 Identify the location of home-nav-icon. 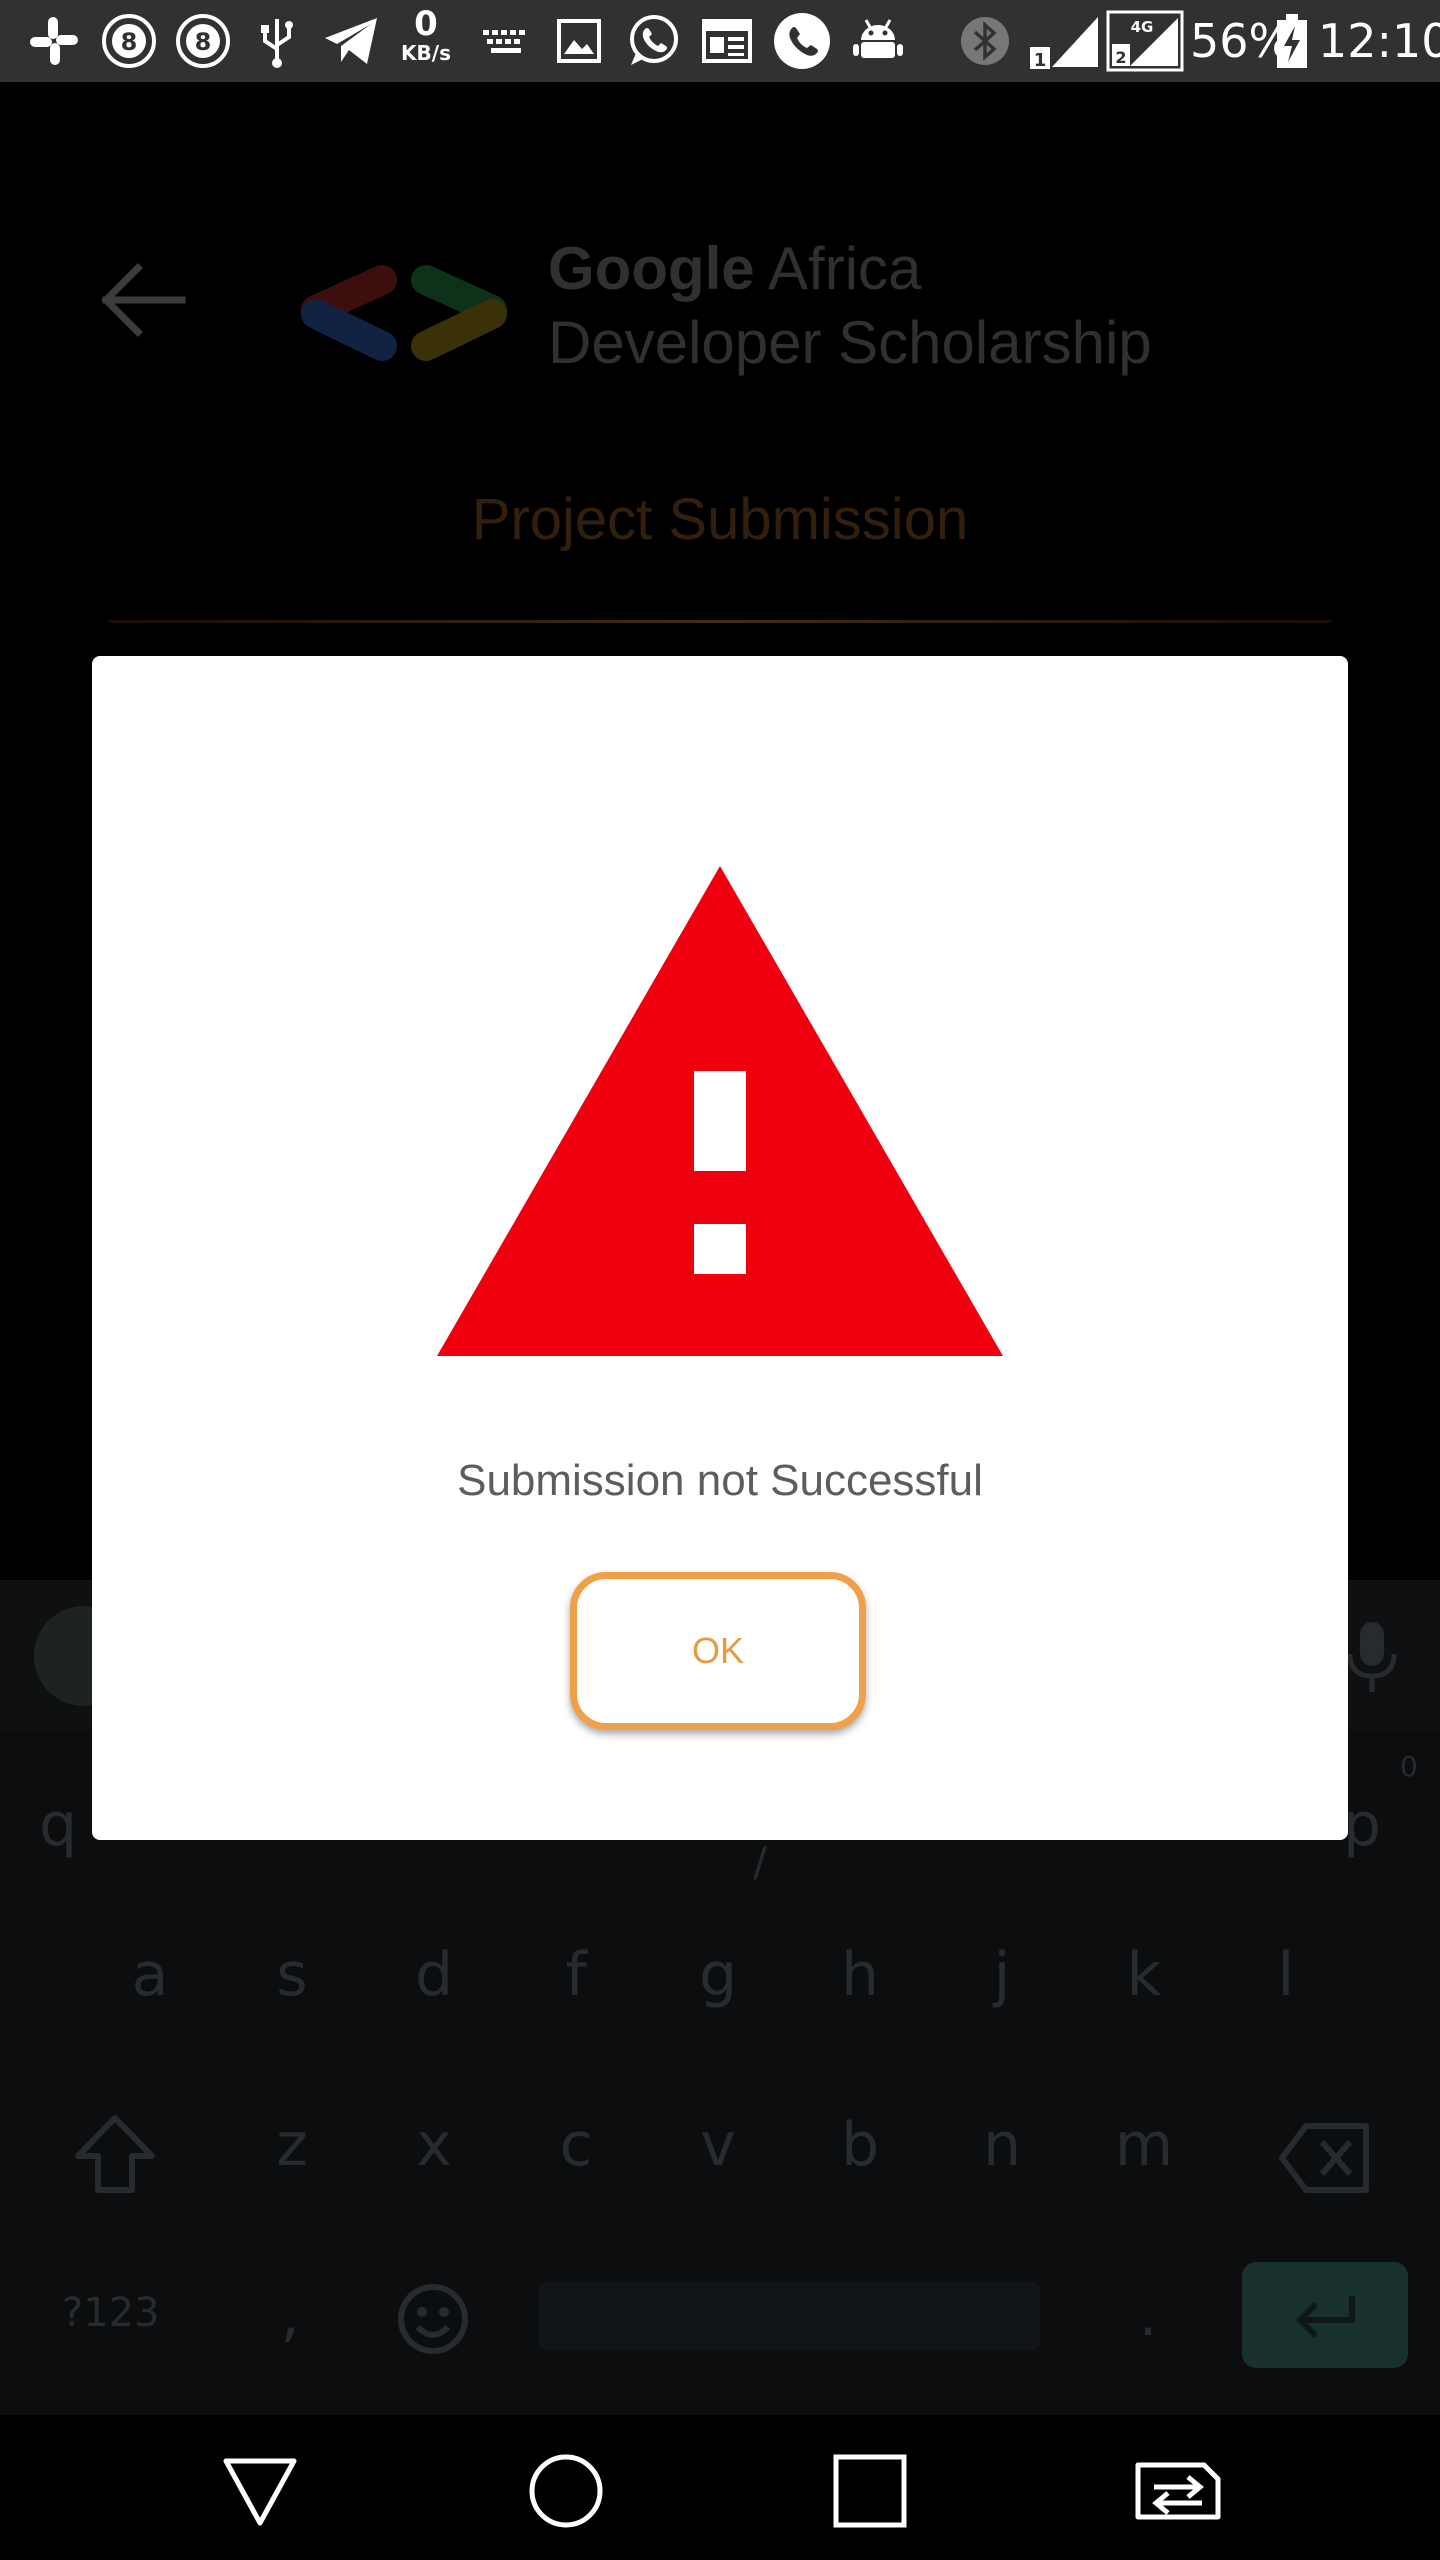
(566, 2491).